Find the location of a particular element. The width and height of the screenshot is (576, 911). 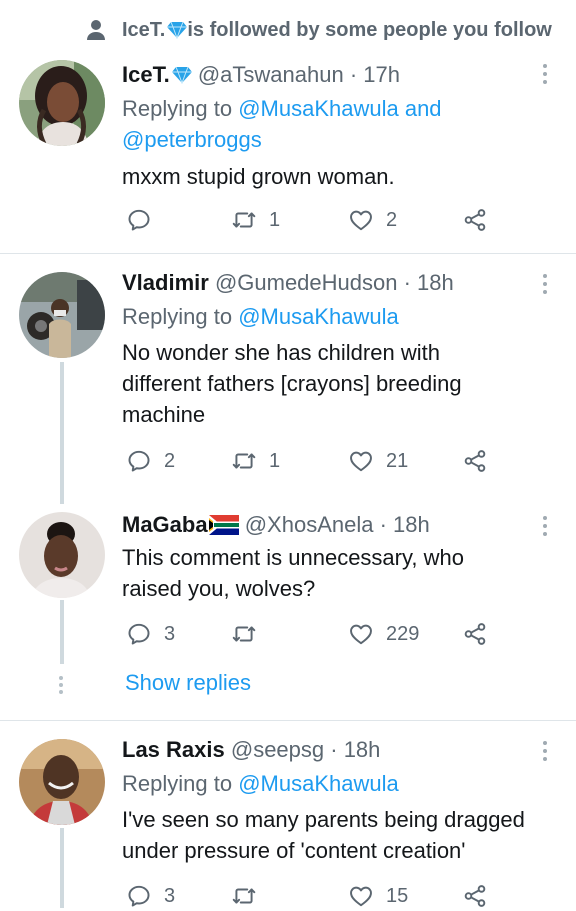

tweet-actions: 3 229 is located at coordinates (312, 634).